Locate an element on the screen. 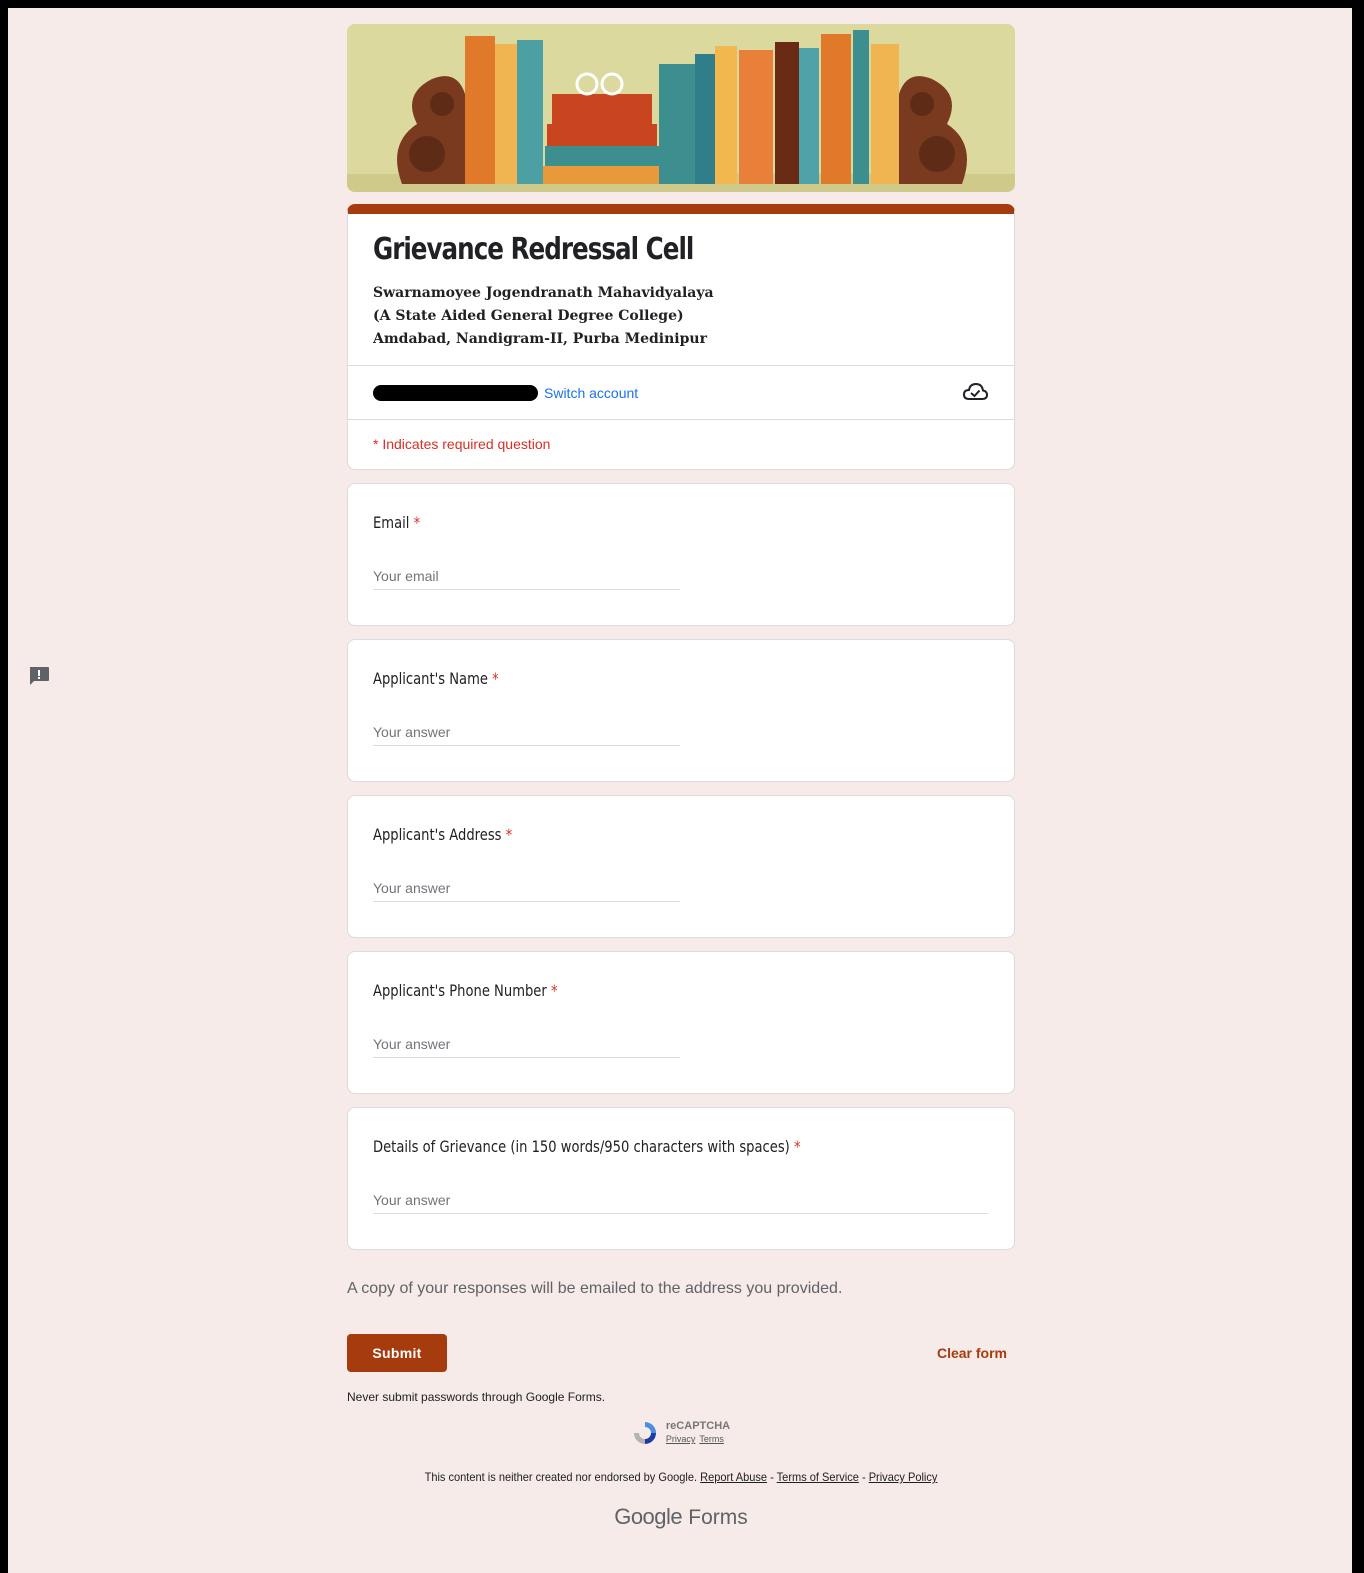 Image resolution: width=1364 pixels, height=1573 pixels. question-label: Applicant's Phone Number * is located at coordinates (465, 990).